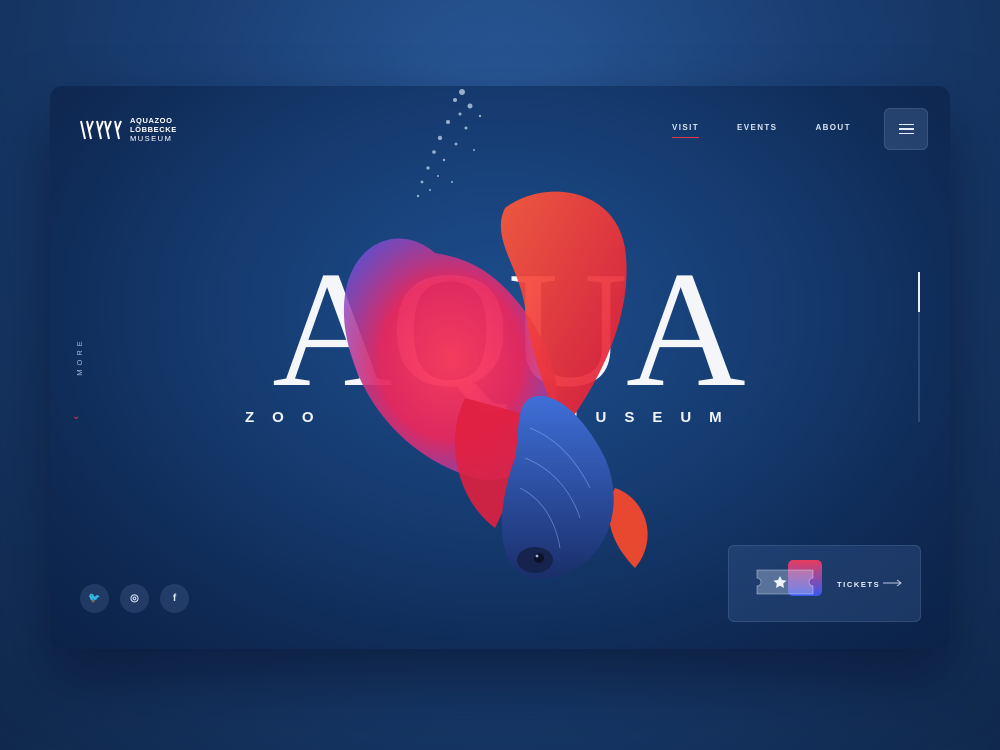 The width and height of the screenshot is (1000, 750). I want to click on more-label: MORE, so click(79, 356).